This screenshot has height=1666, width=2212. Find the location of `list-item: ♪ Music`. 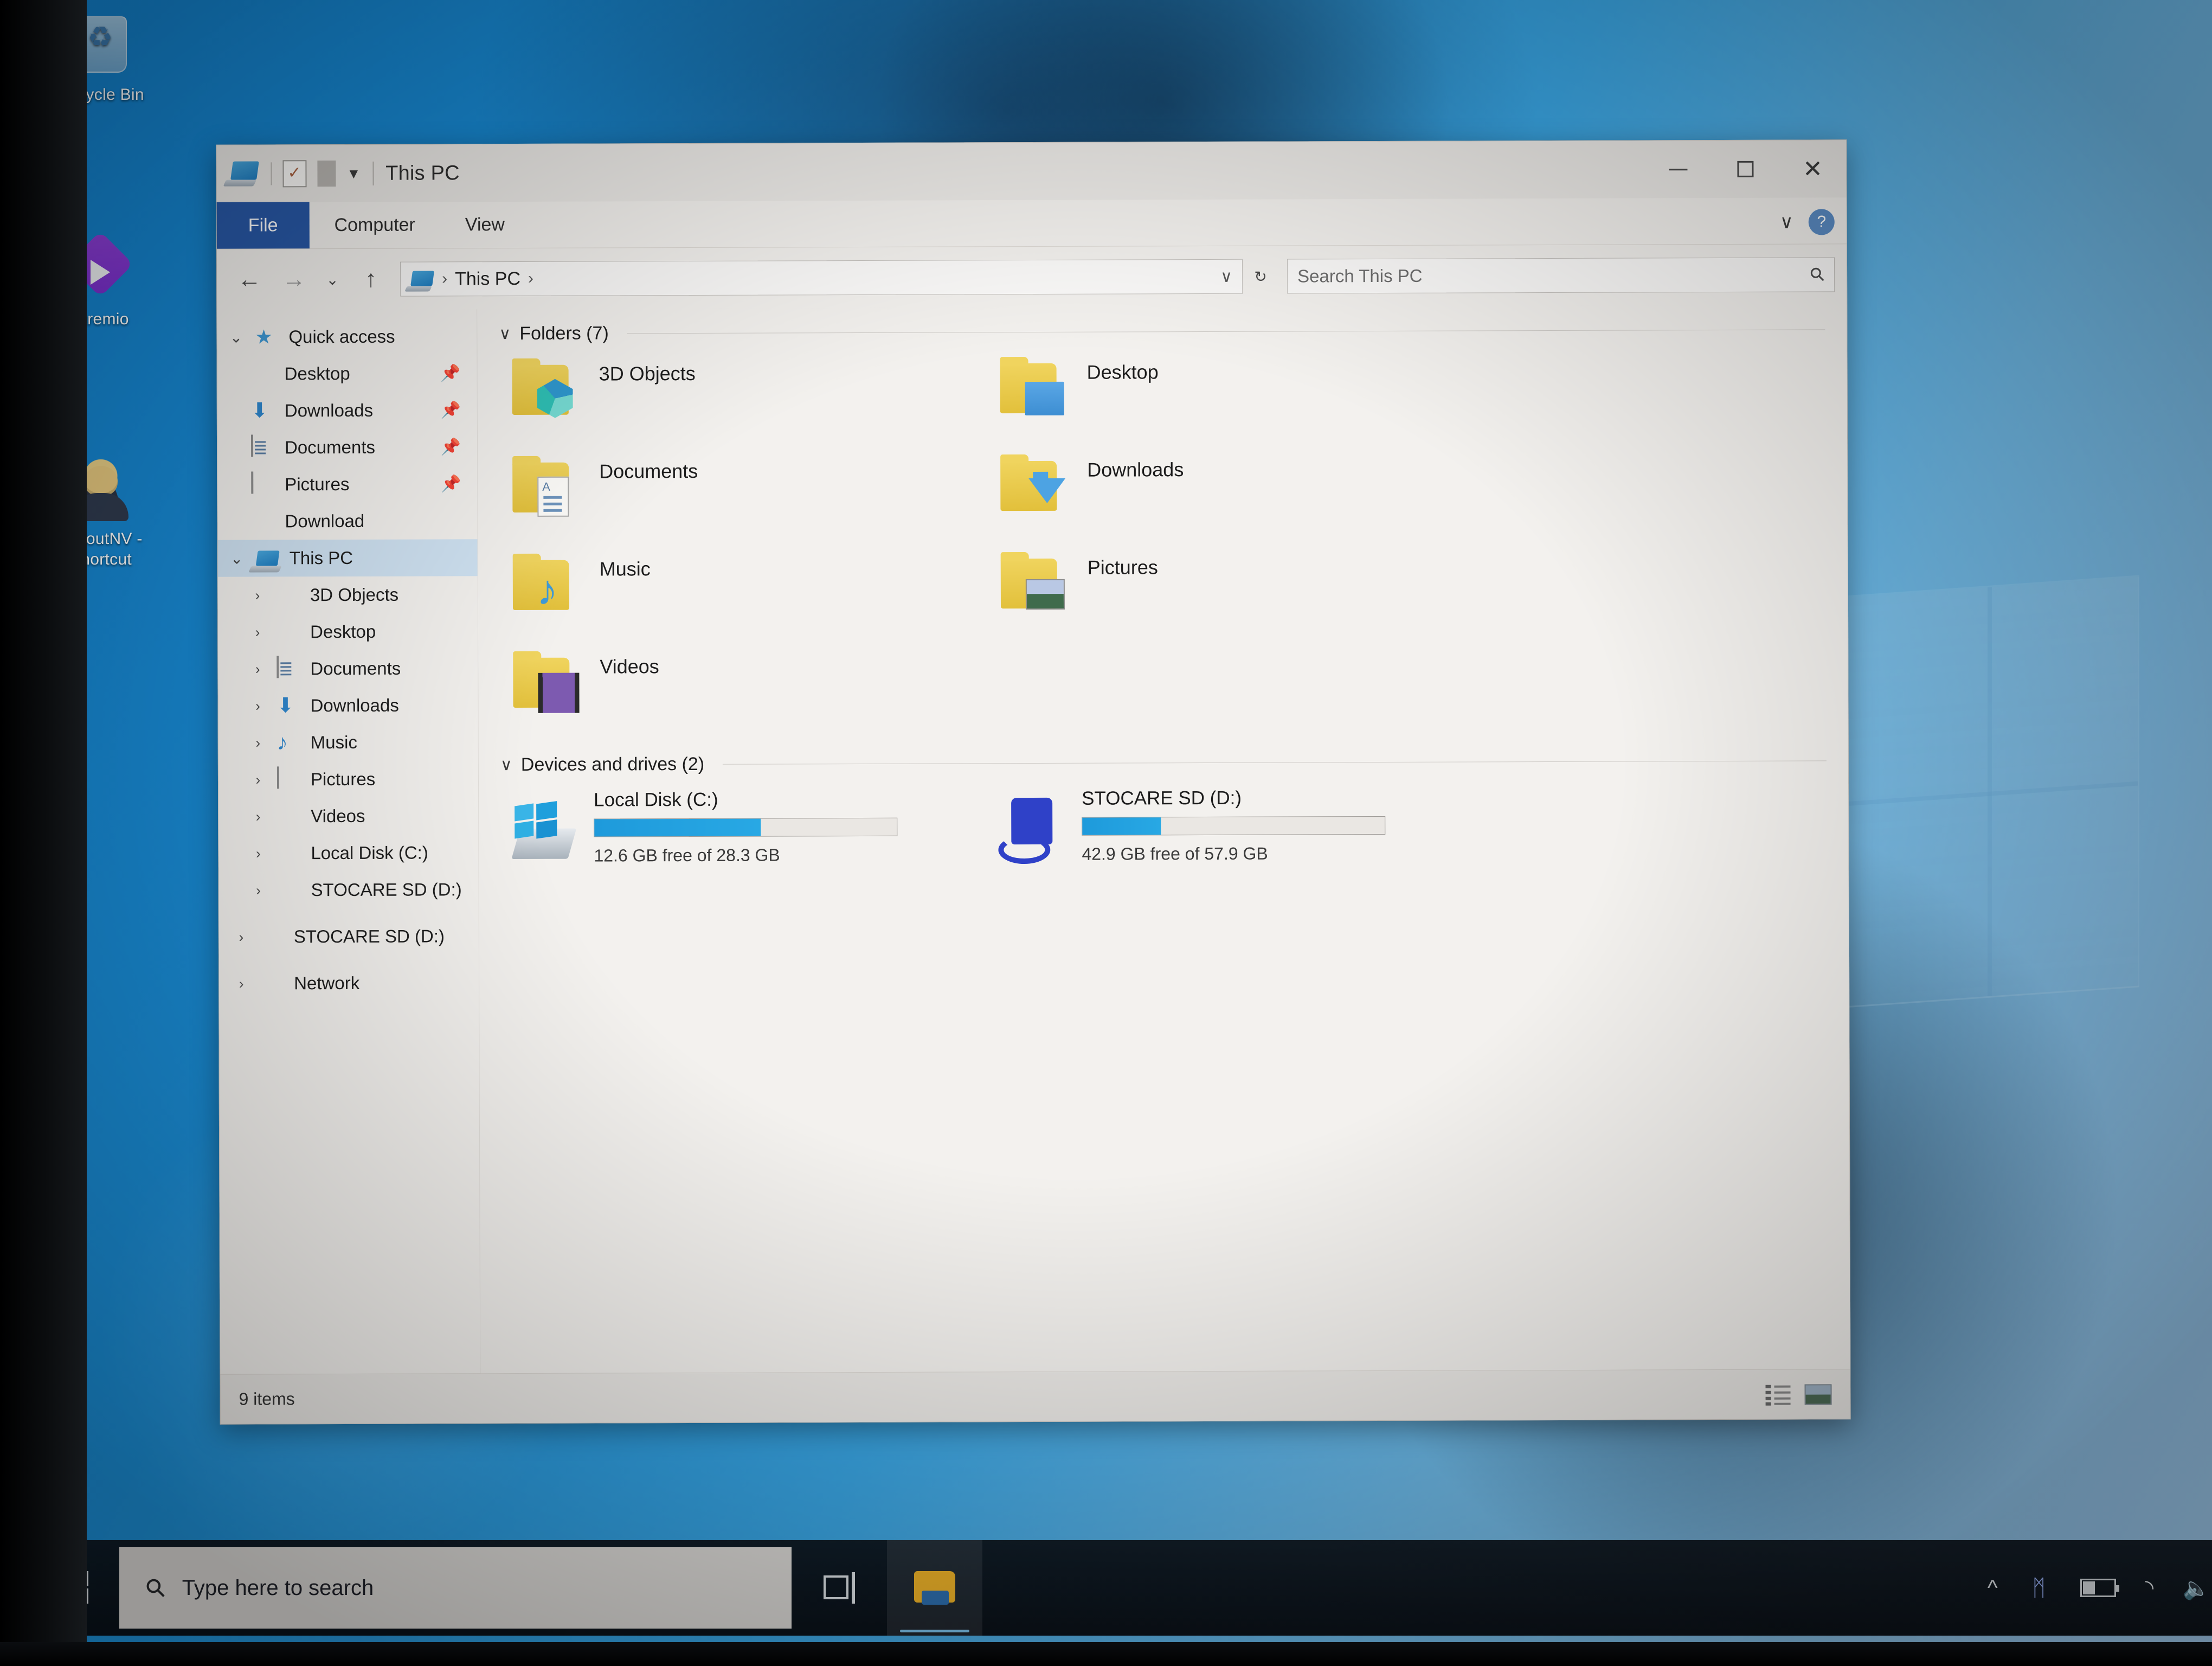

list-item: ♪ Music is located at coordinates (744, 593).